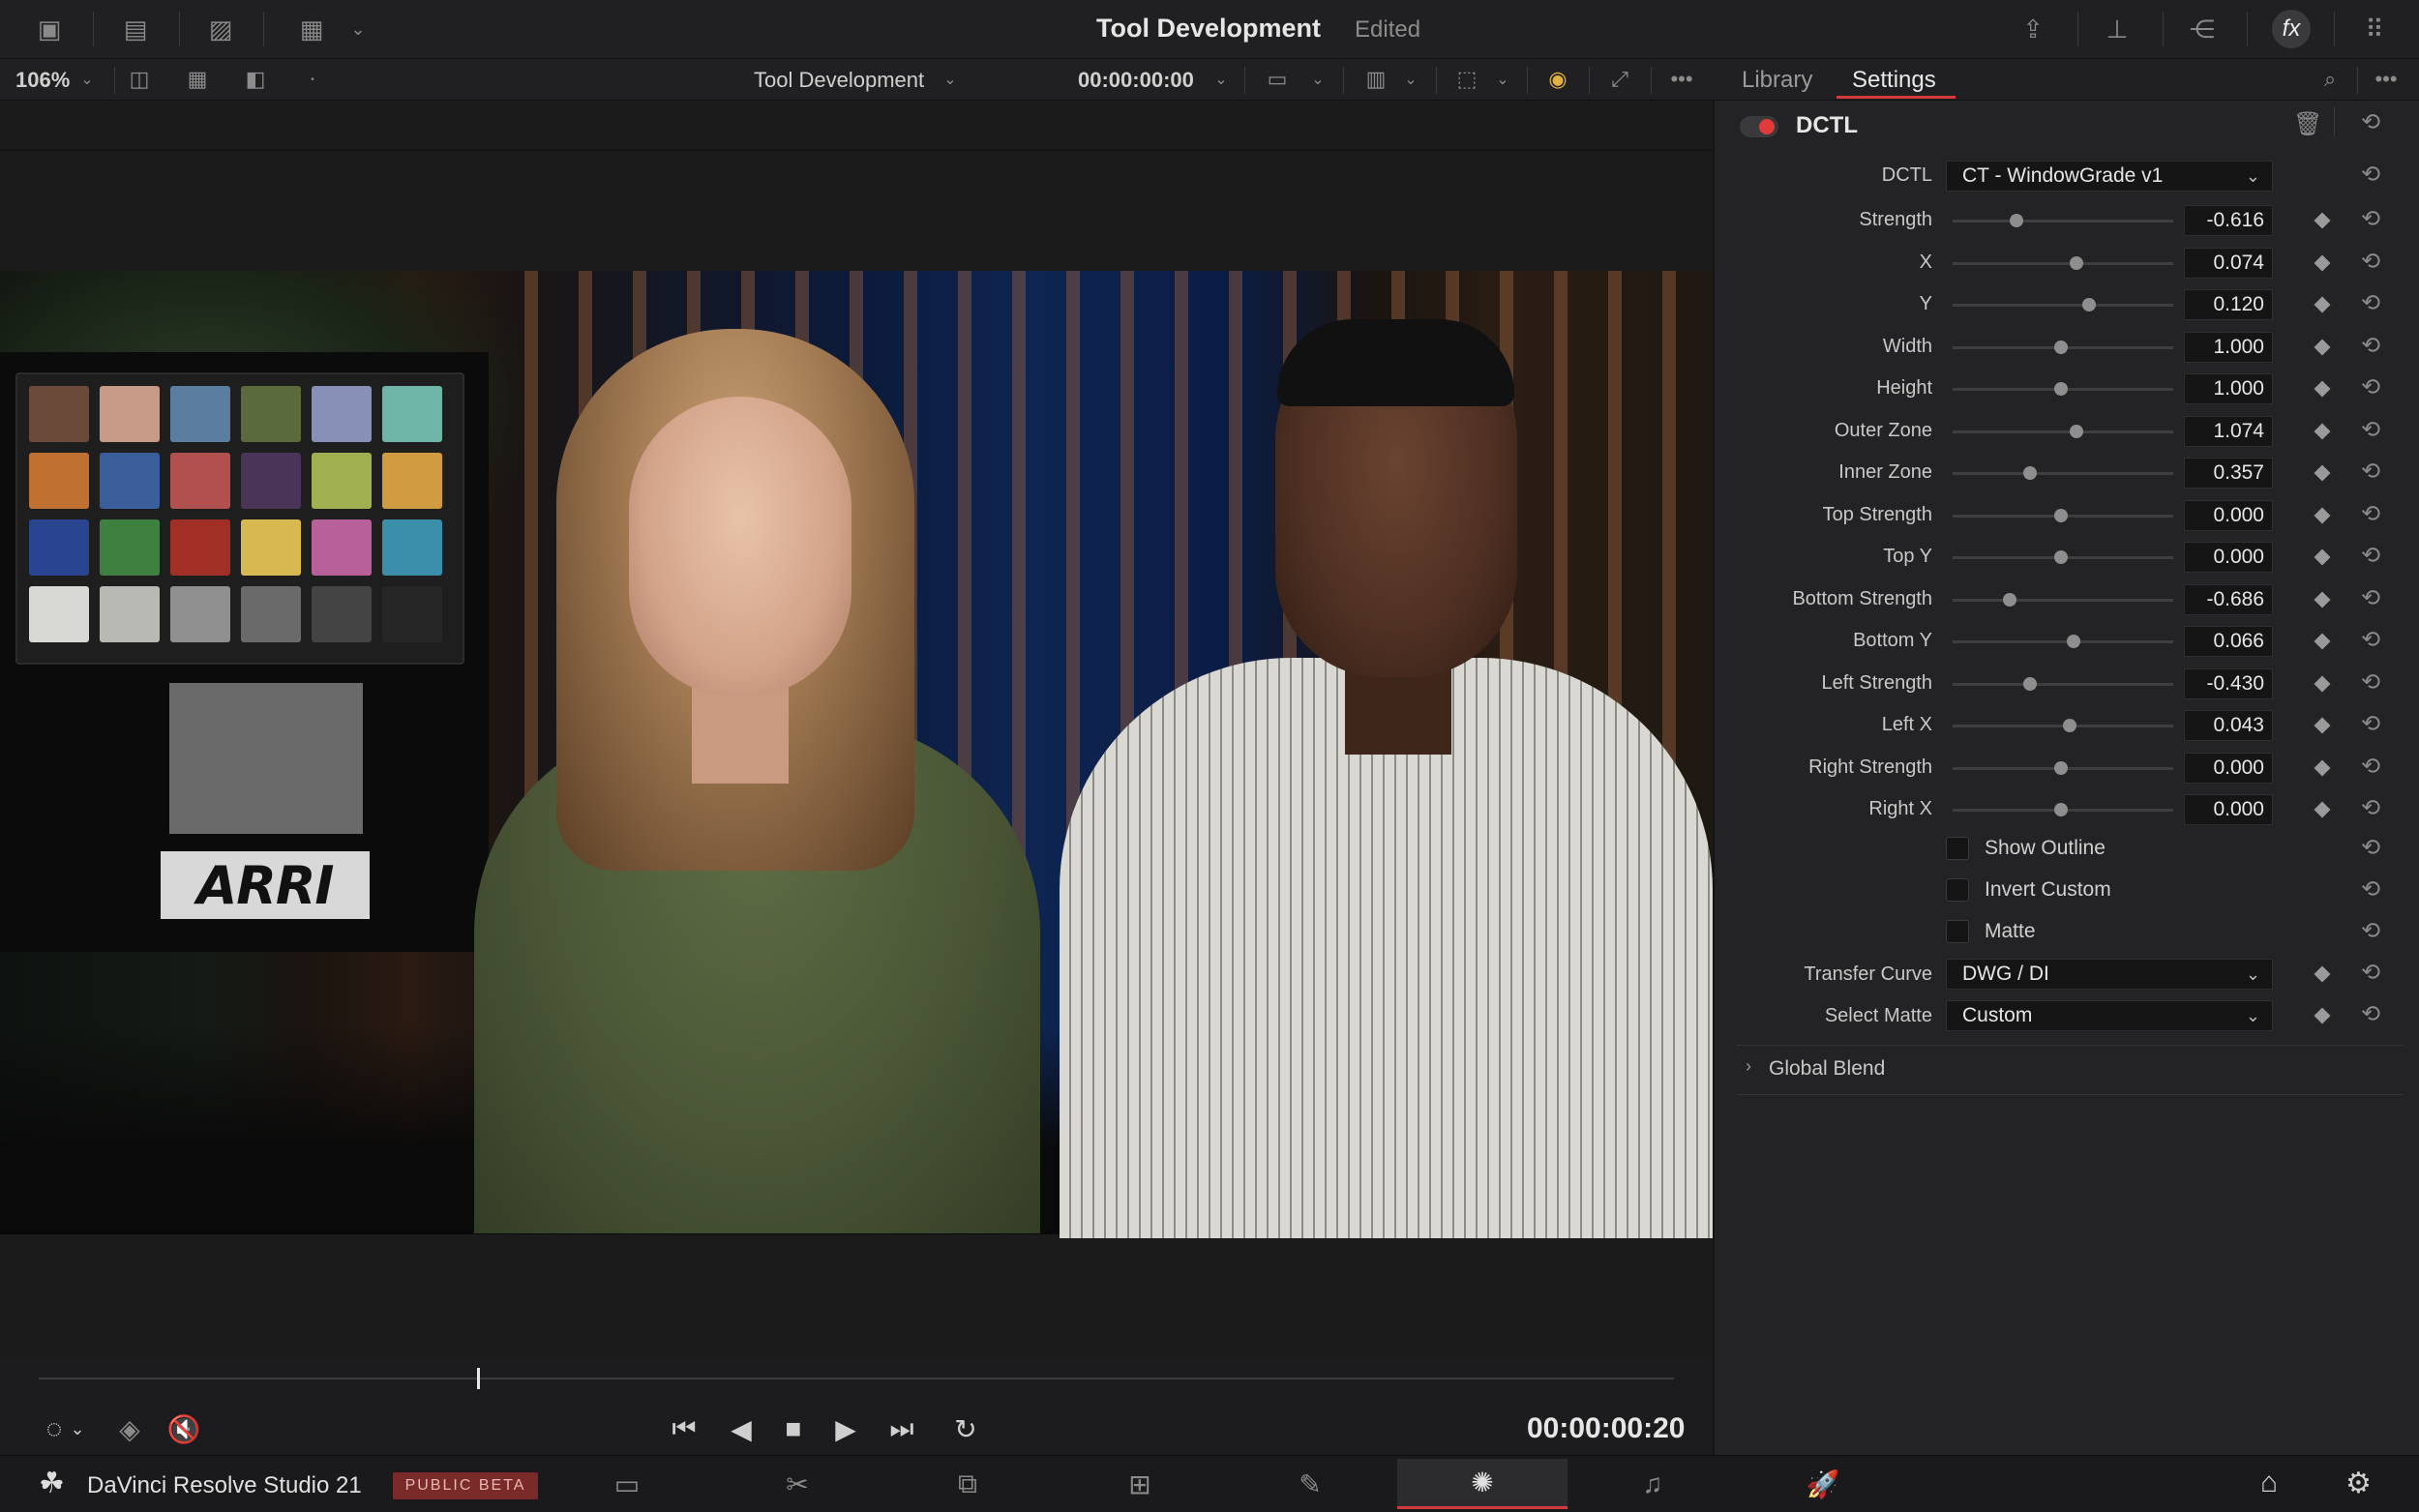  What do you see at coordinates (1310, 1484) in the screenshot?
I see `fairlight-page-icon: ✎` at bounding box center [1310, 1484].